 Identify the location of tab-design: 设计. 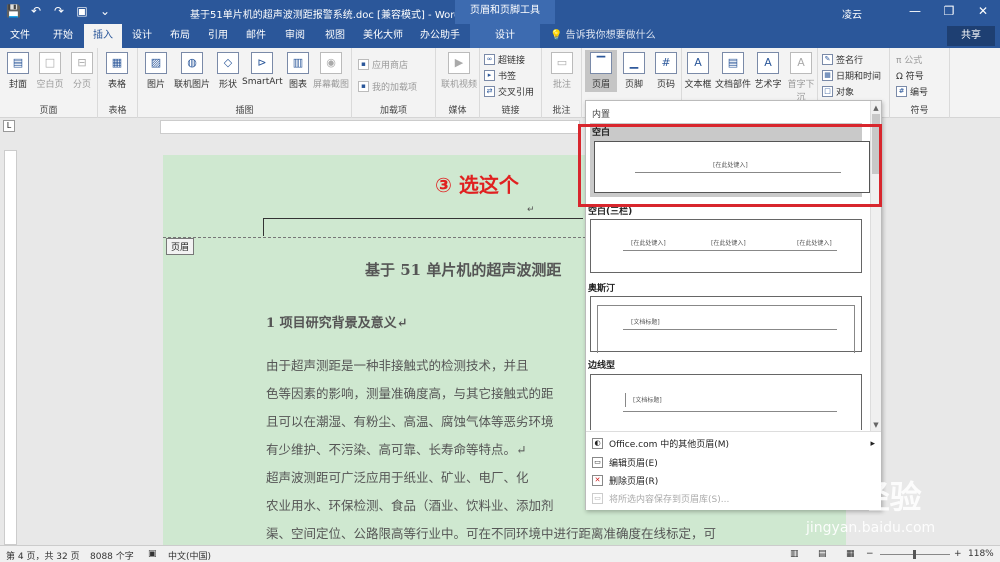
(142, 36).